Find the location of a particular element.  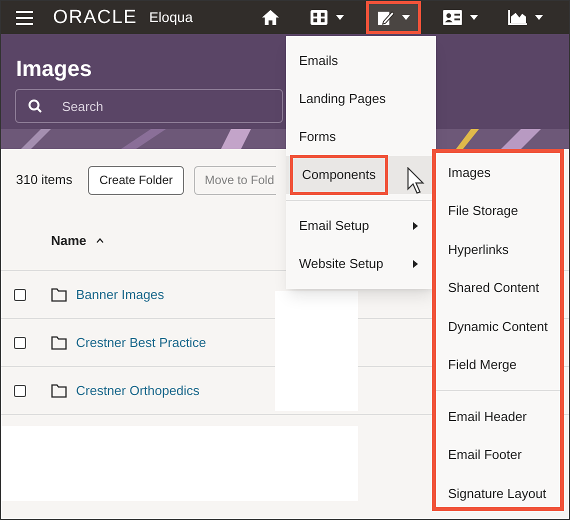

page-title: Images is located at coordinates (54, 69).